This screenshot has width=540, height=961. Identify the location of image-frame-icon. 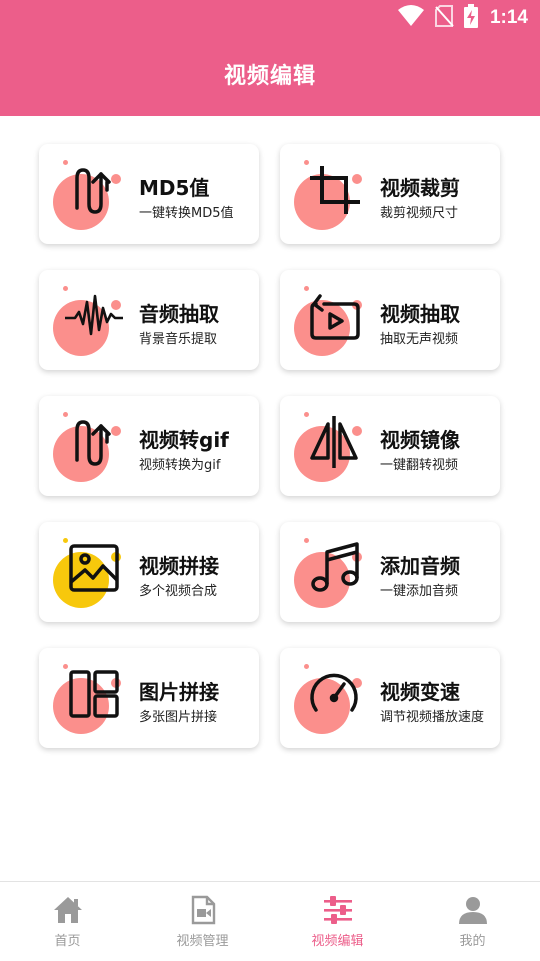
(93, 568).